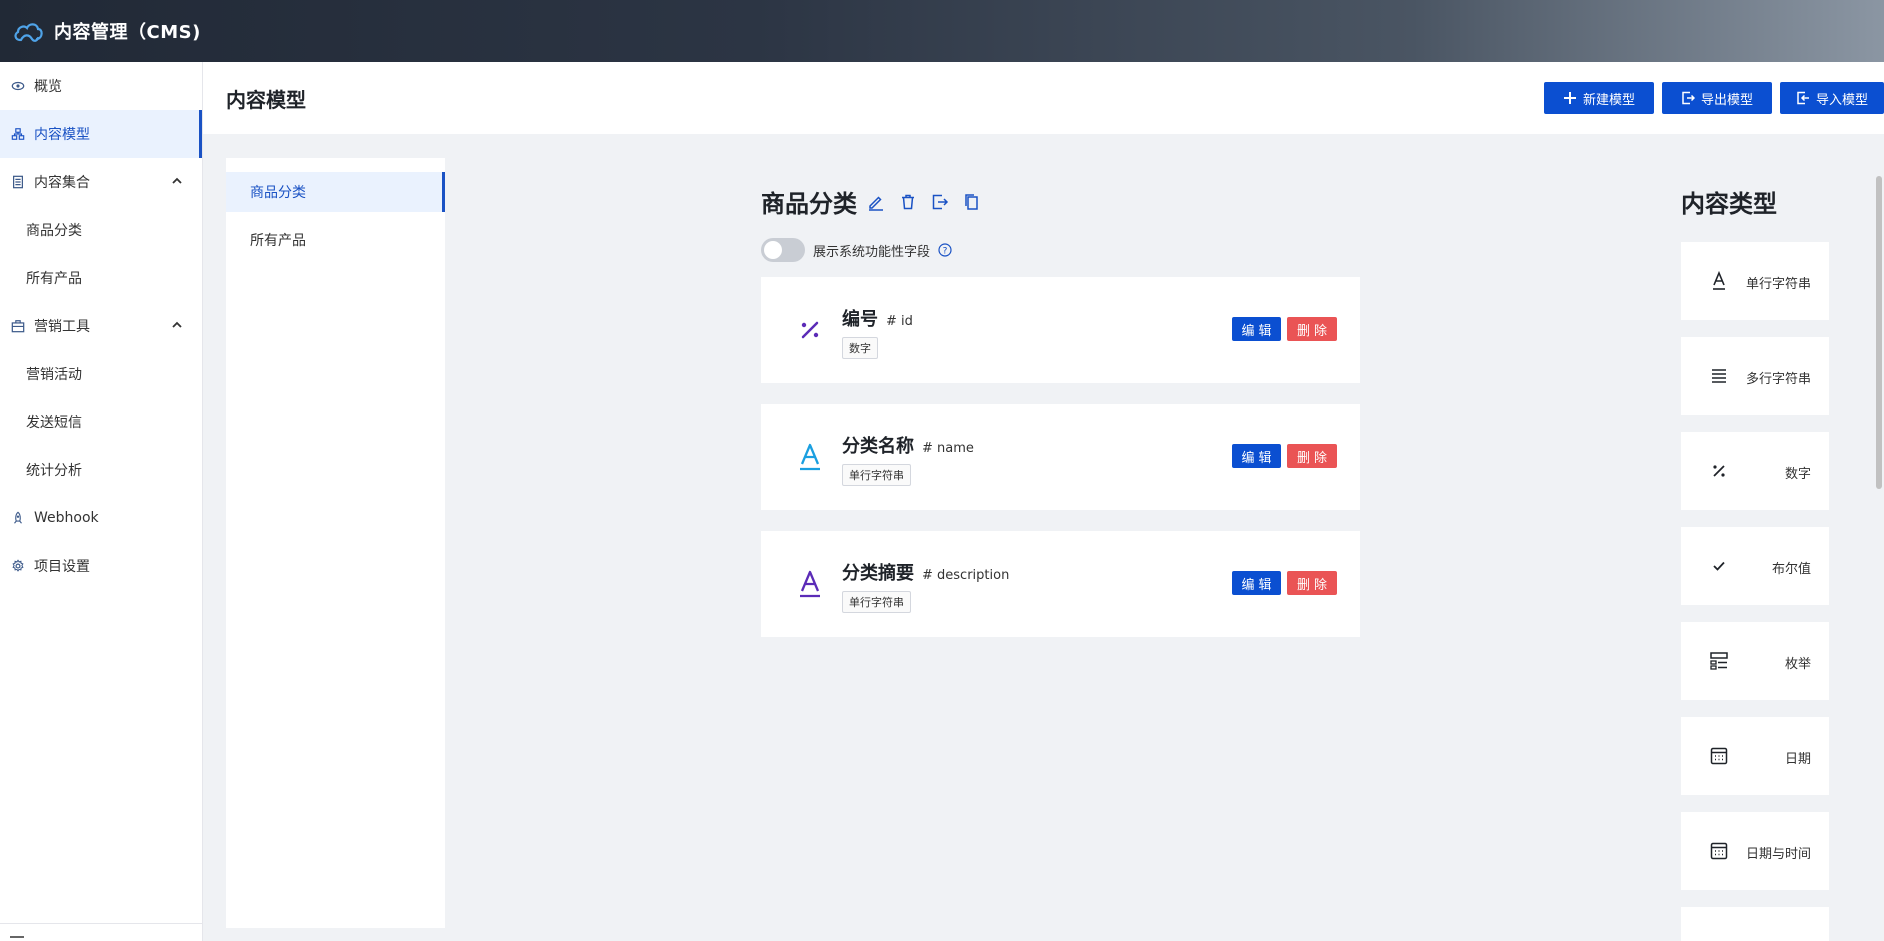 The height and width of the screenshot is (941, 1884). Describe the element at coordinates (908, 202) in the screenshot. I see `trash-icon` at that location.